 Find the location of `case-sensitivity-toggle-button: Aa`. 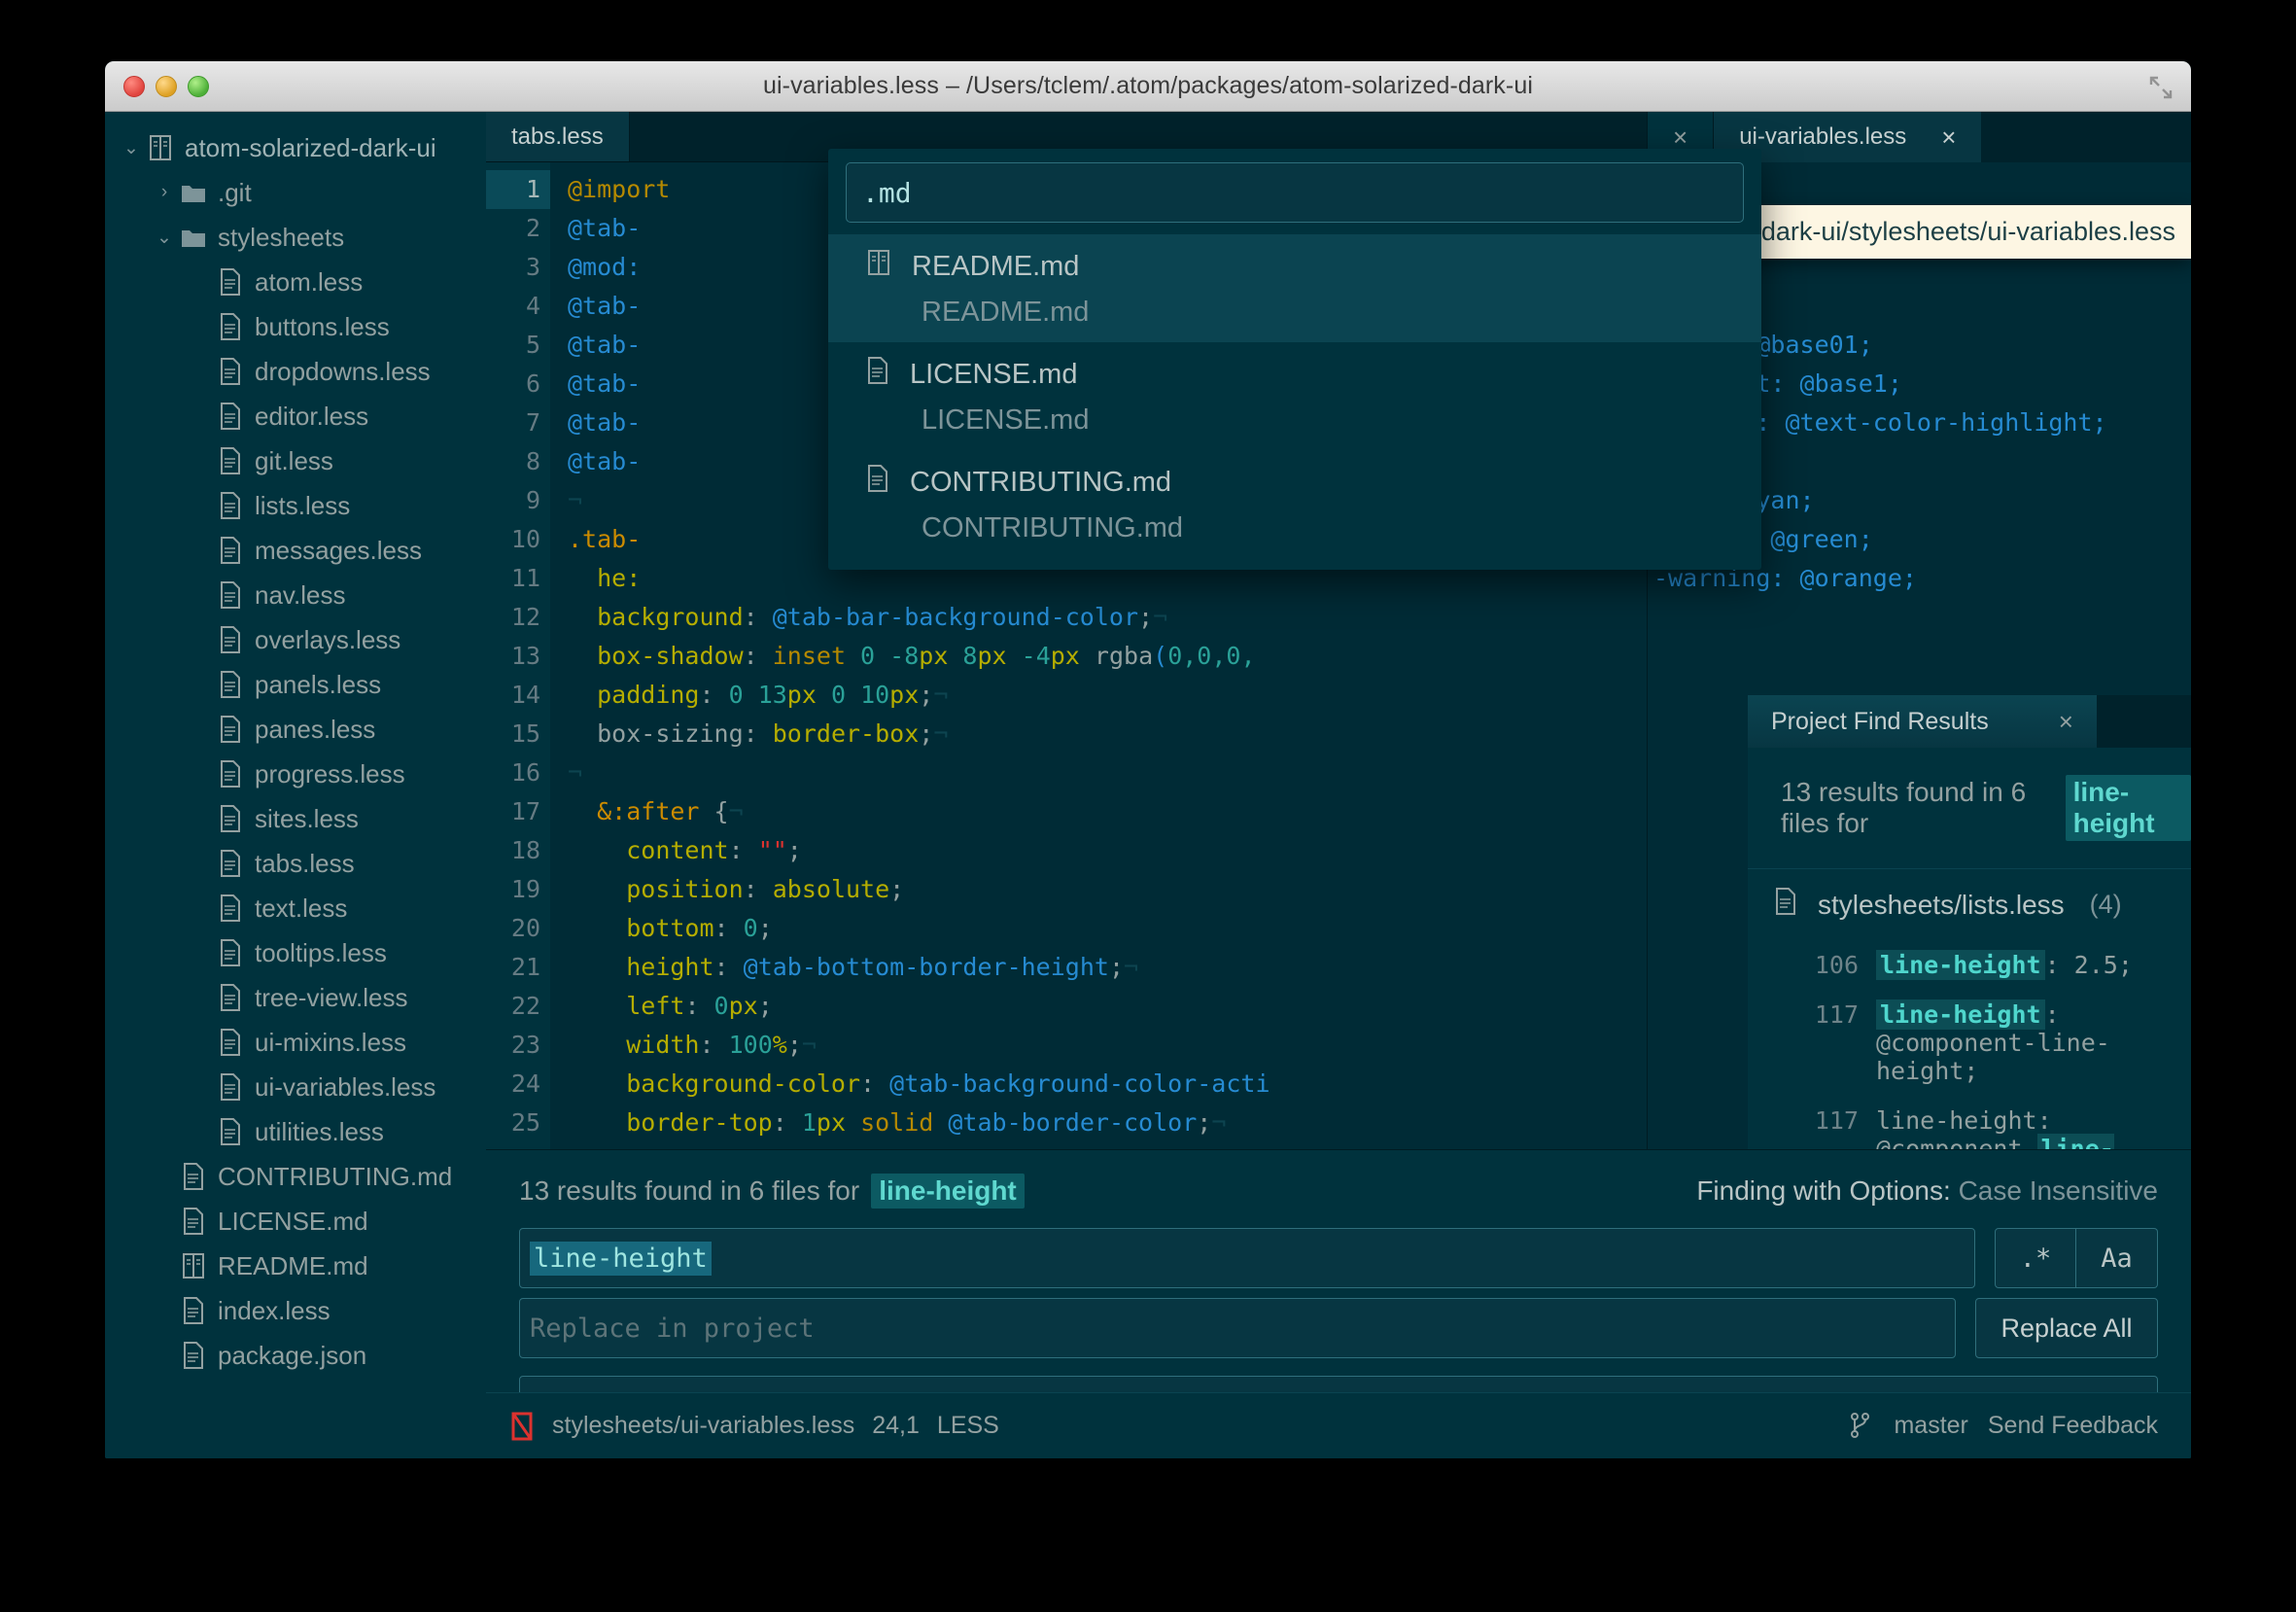

case-sensitivity-toggle-button: Aa is located at coordinates (2117, 1258).